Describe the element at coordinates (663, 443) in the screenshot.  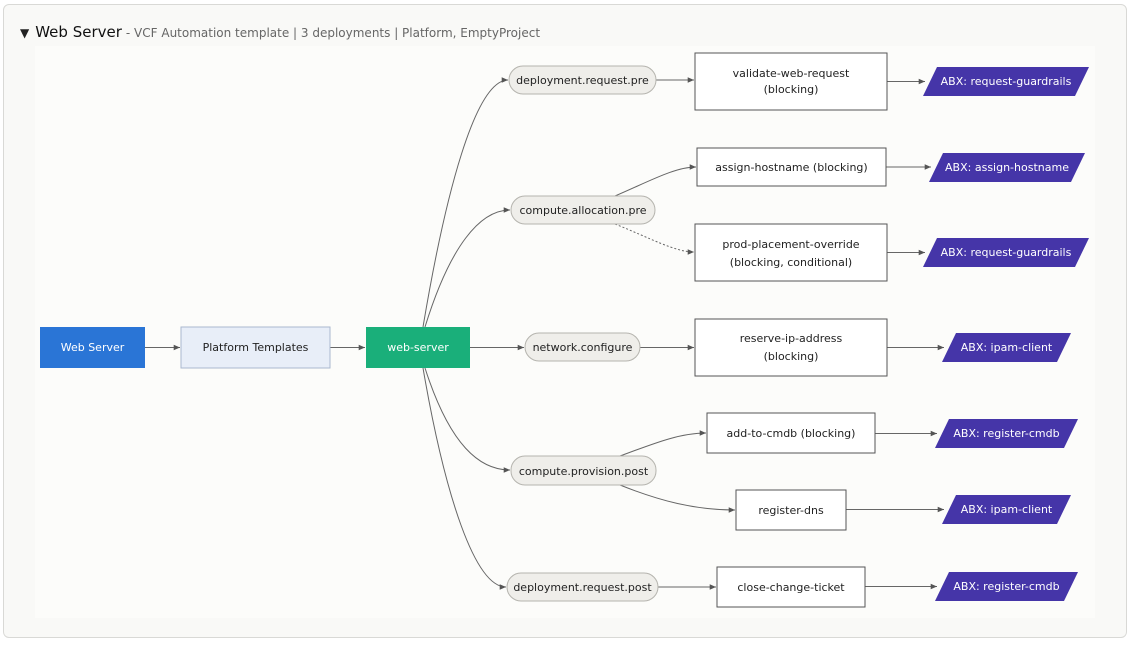
I see `edge-provision-add-cmdb` at that location.